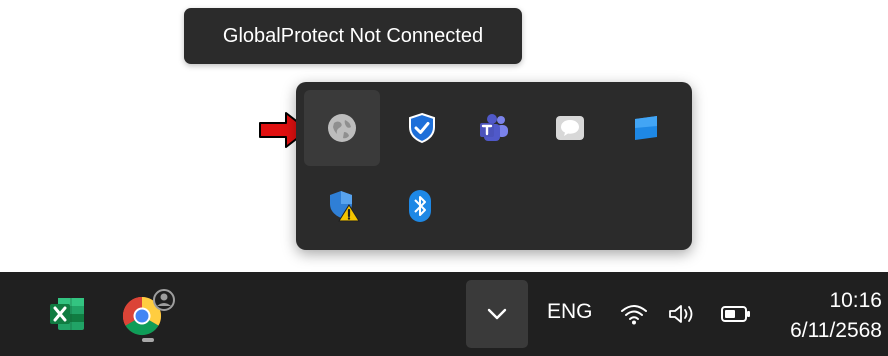 The width and height of the screenshot is (888, 356). I want to click on tray-item-defender-warning, so click(344, 206).